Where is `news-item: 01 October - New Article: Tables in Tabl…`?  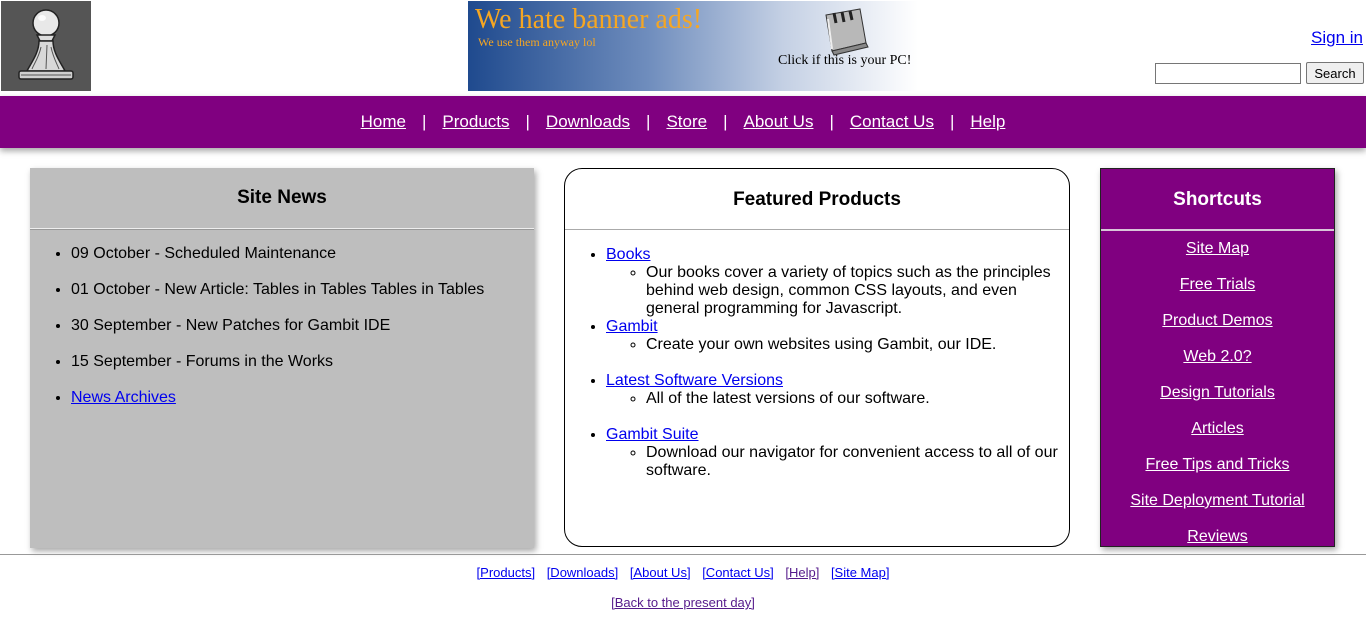 news-item: 01 October - New Article: Tables in Tabl… is located at coordinates (302, 298).